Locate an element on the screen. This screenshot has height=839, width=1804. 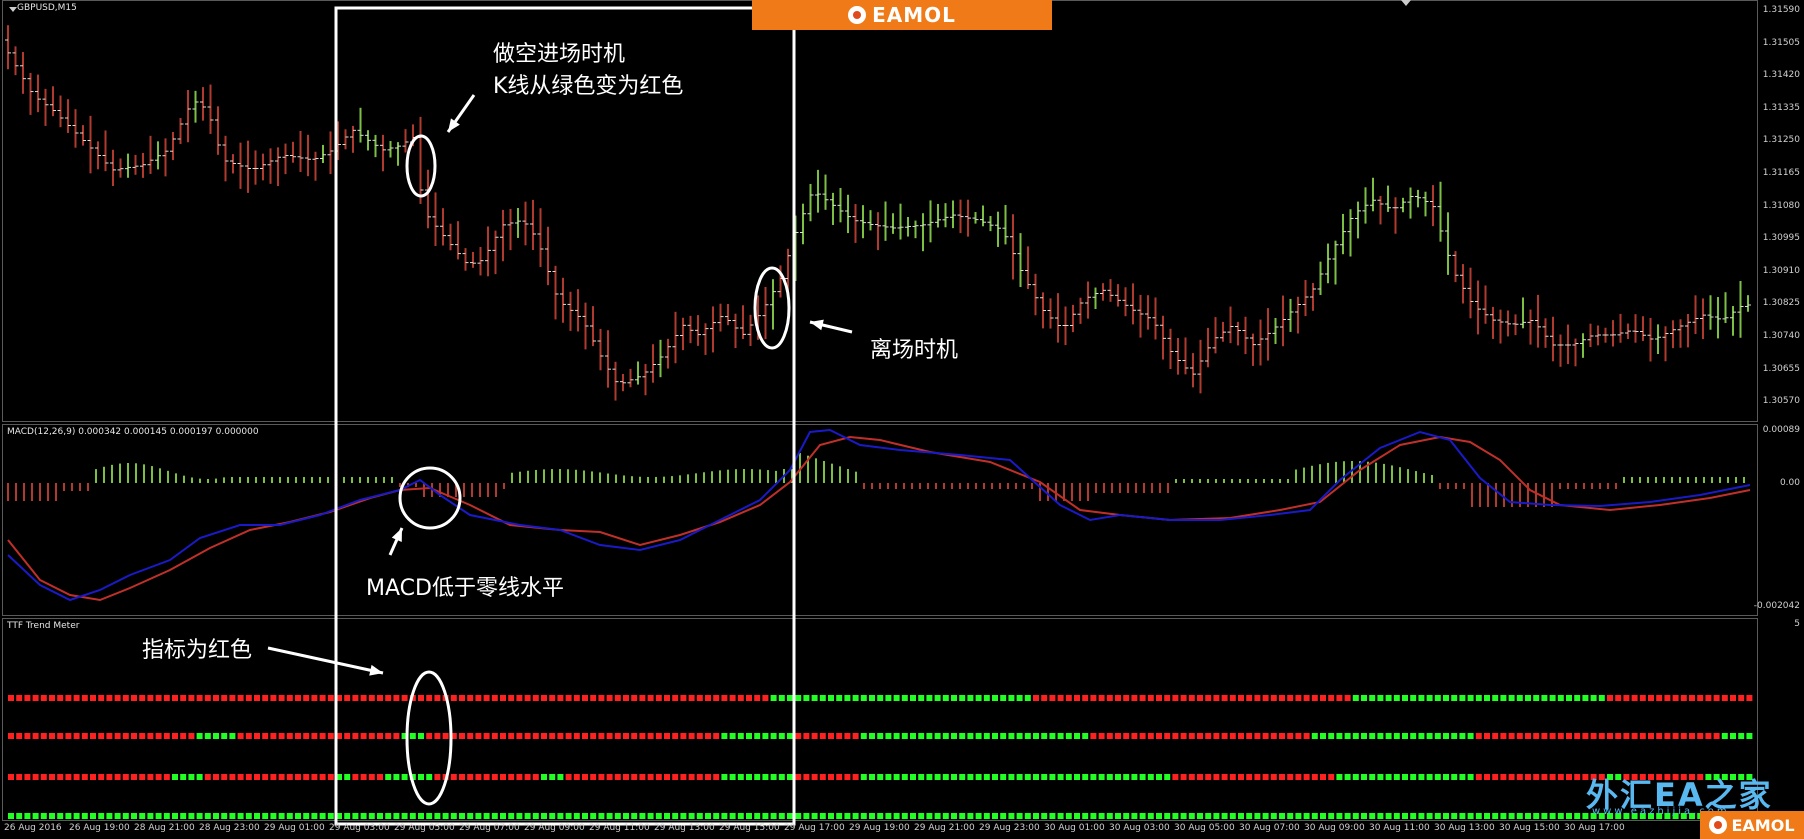
time-tick: 30 Aug 17:00 is located at coordinates (1594, 828).